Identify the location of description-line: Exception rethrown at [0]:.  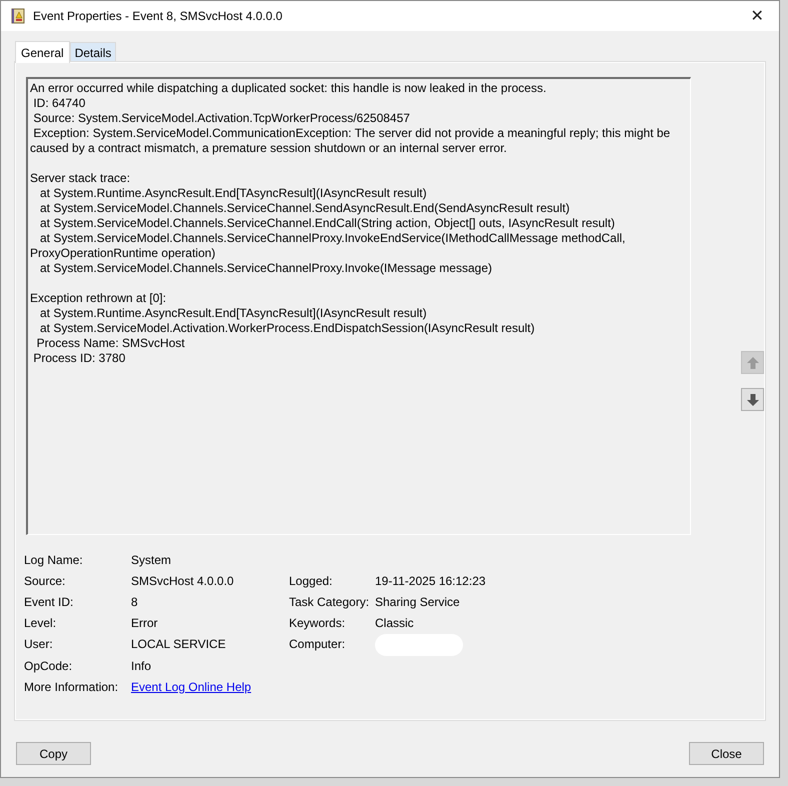
(99, 298).